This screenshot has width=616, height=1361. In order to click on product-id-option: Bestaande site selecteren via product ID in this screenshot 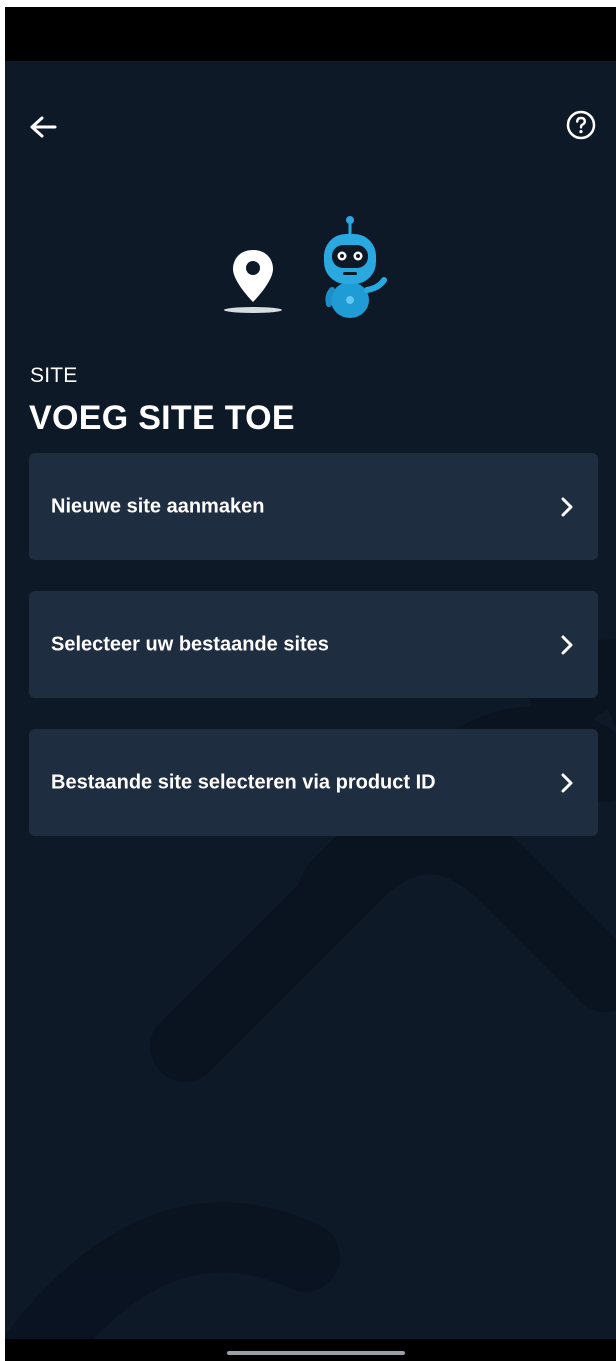, I will do `click(313, 782)`.